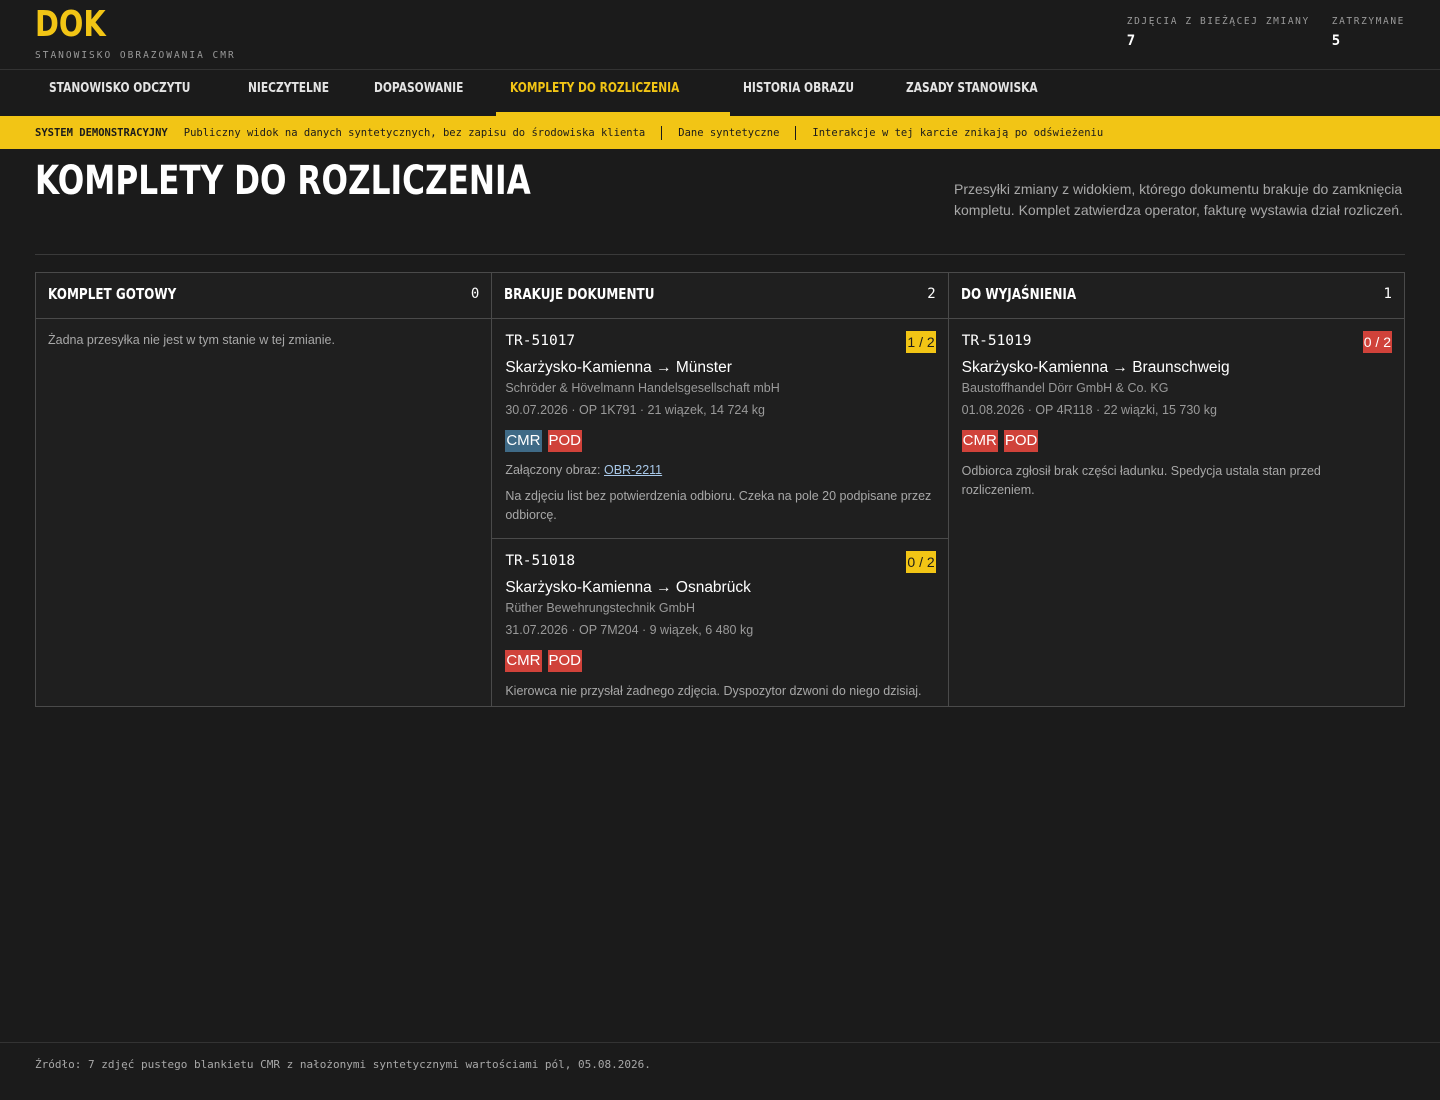 The height and width of the screenshot is (1100, 1440). What do you see at coordinates (540, 561) in the screenshot?
I see `shipment-id: TR-51018` at bounding box center [540, 561].